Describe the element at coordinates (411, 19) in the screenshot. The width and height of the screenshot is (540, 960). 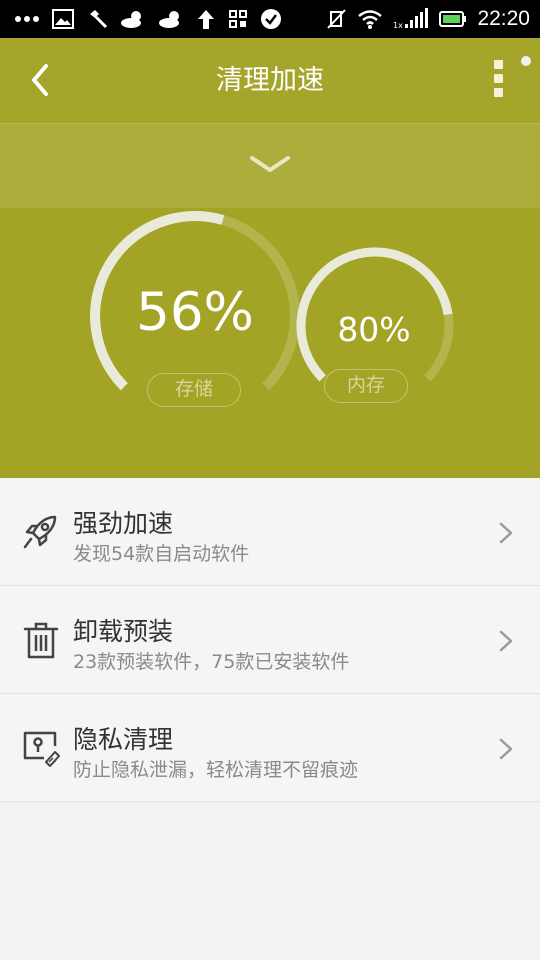
I see `signal-icon: 1x` at that location.